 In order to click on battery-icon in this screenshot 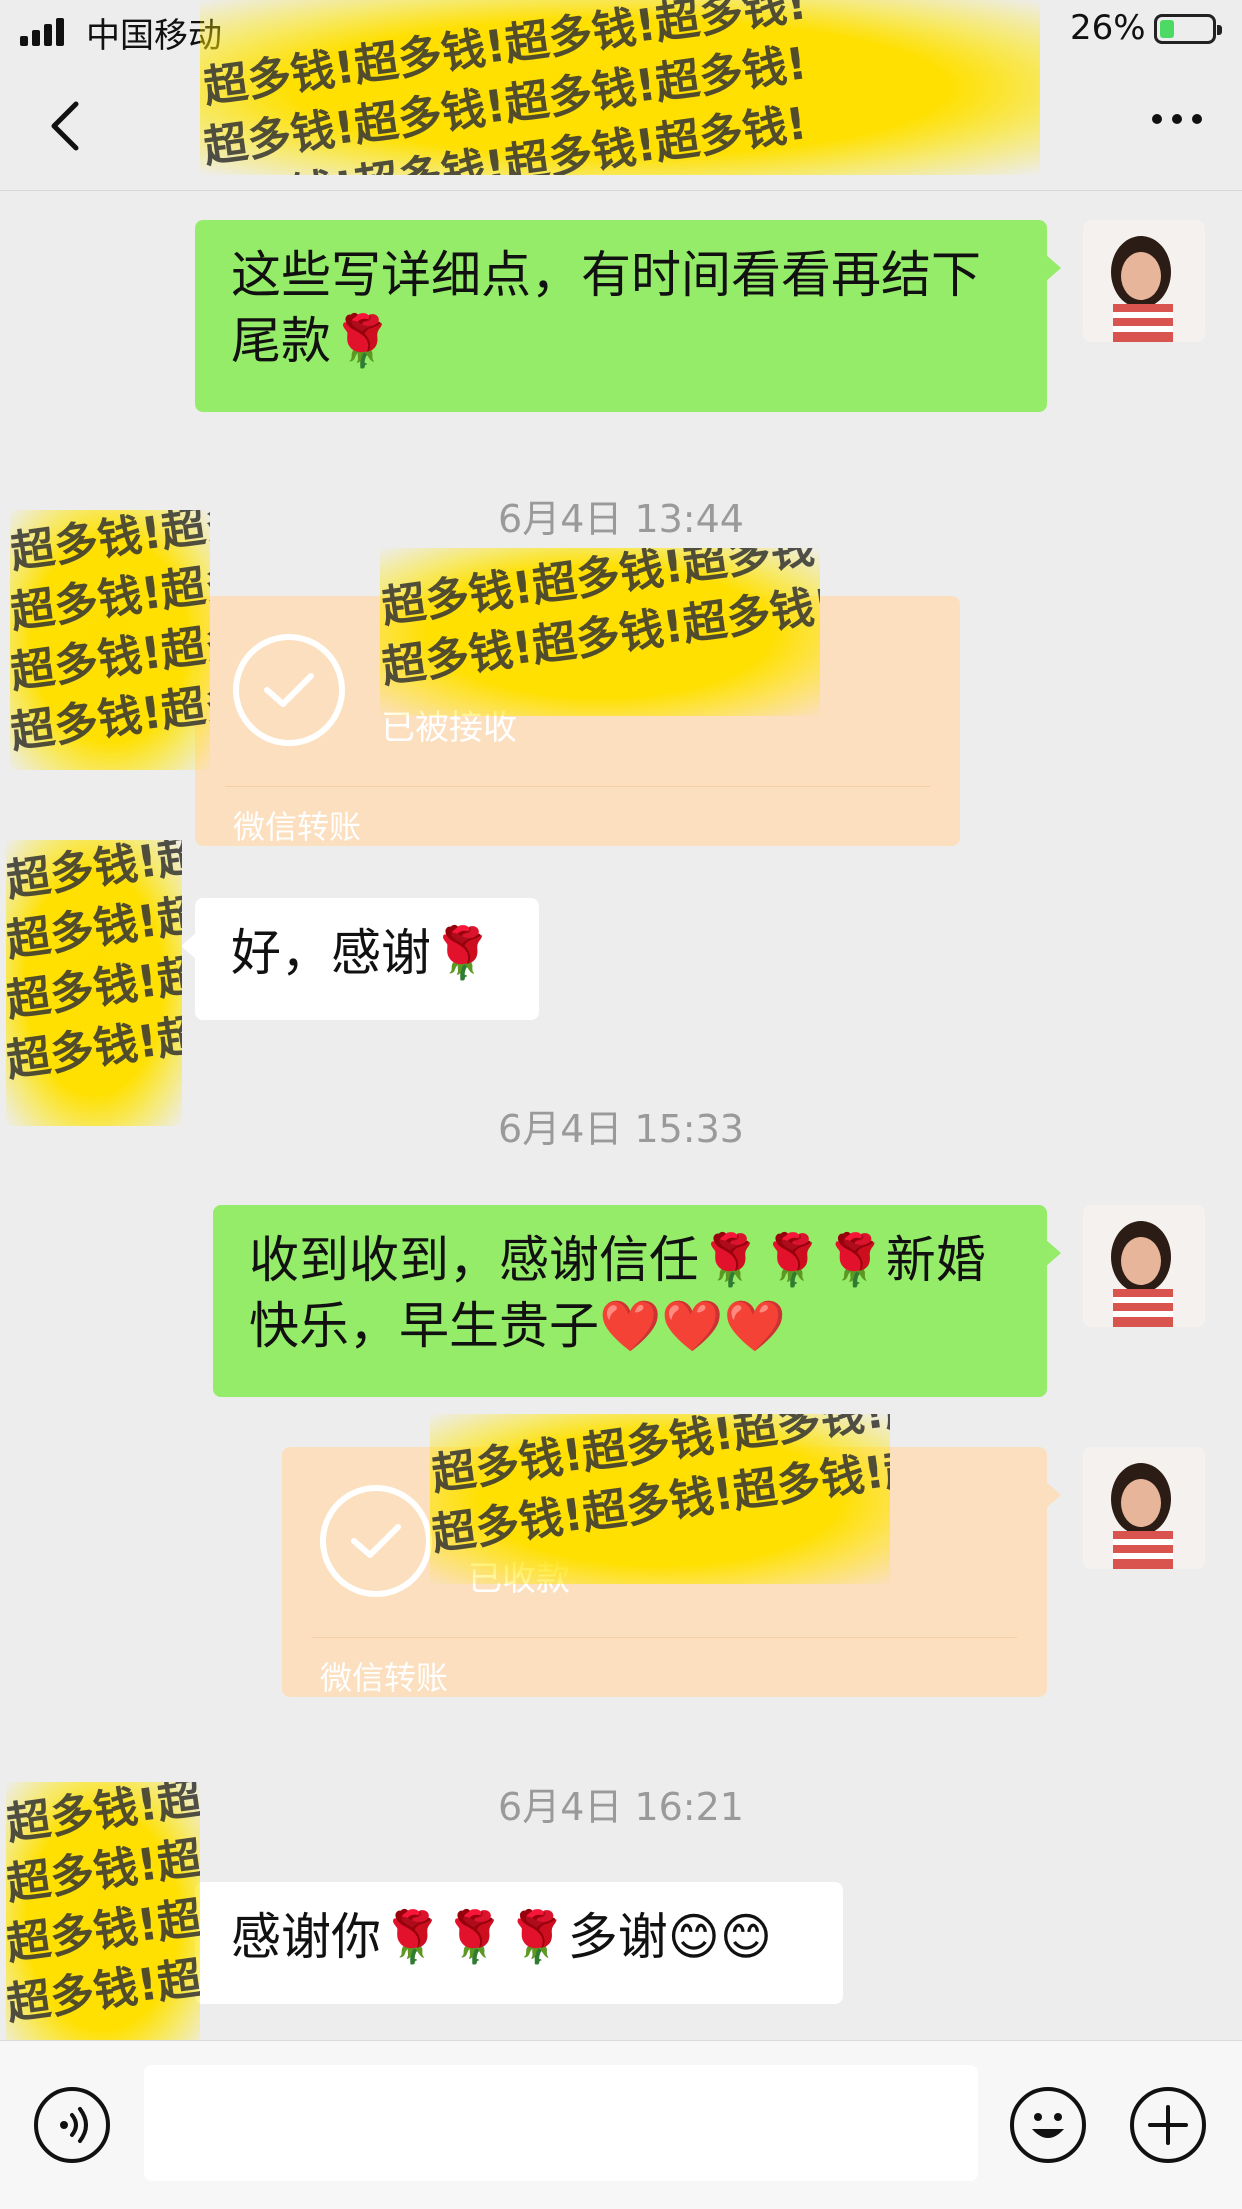, I will do `click(1188, 29)`.